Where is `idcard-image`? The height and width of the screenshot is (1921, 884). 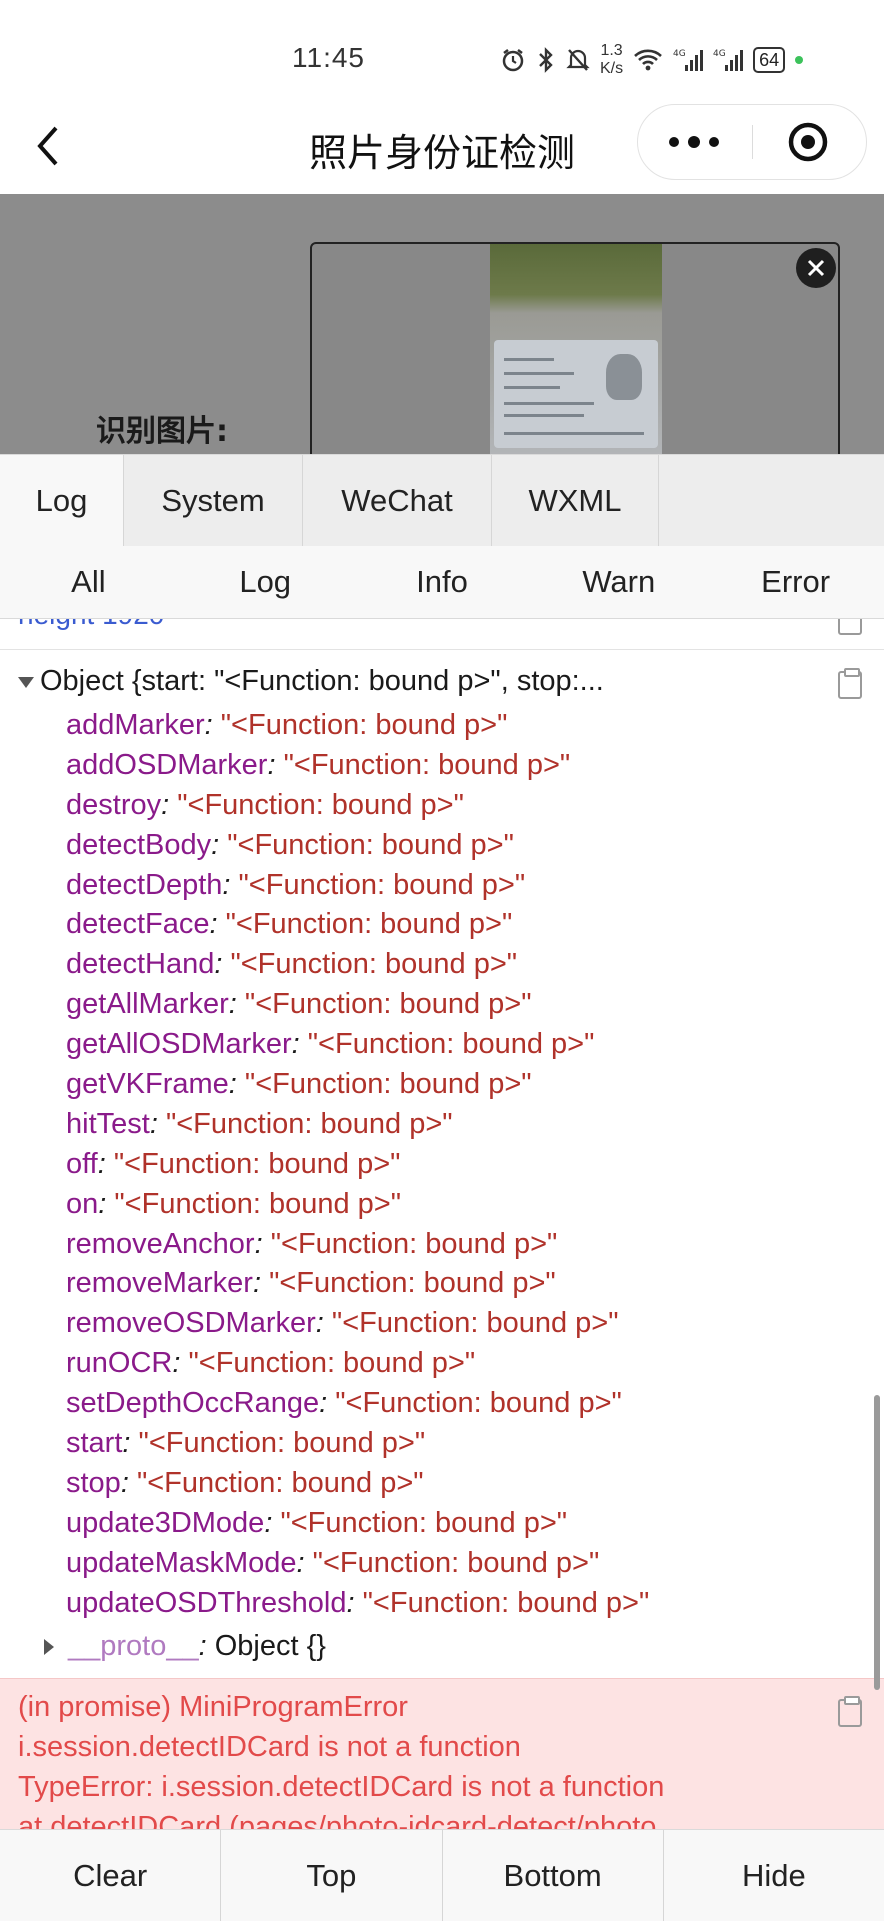
idcard-image is located at coordinates (576, 394).